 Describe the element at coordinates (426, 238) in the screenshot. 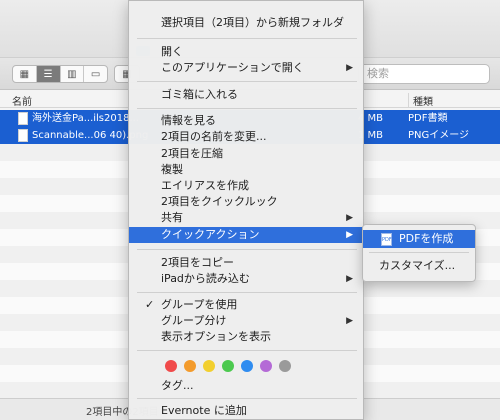

I see `submenu-item-label: PDFを作成` at that location.